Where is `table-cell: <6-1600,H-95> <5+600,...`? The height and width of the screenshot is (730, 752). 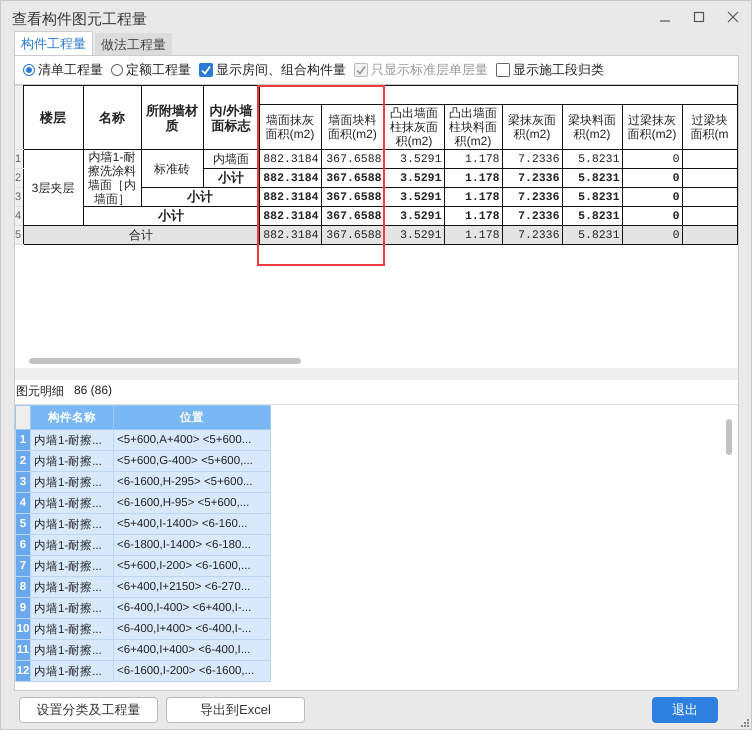
table-cell: <6-1600,H-95> <5+600,... is located at coordinates (192, 503).